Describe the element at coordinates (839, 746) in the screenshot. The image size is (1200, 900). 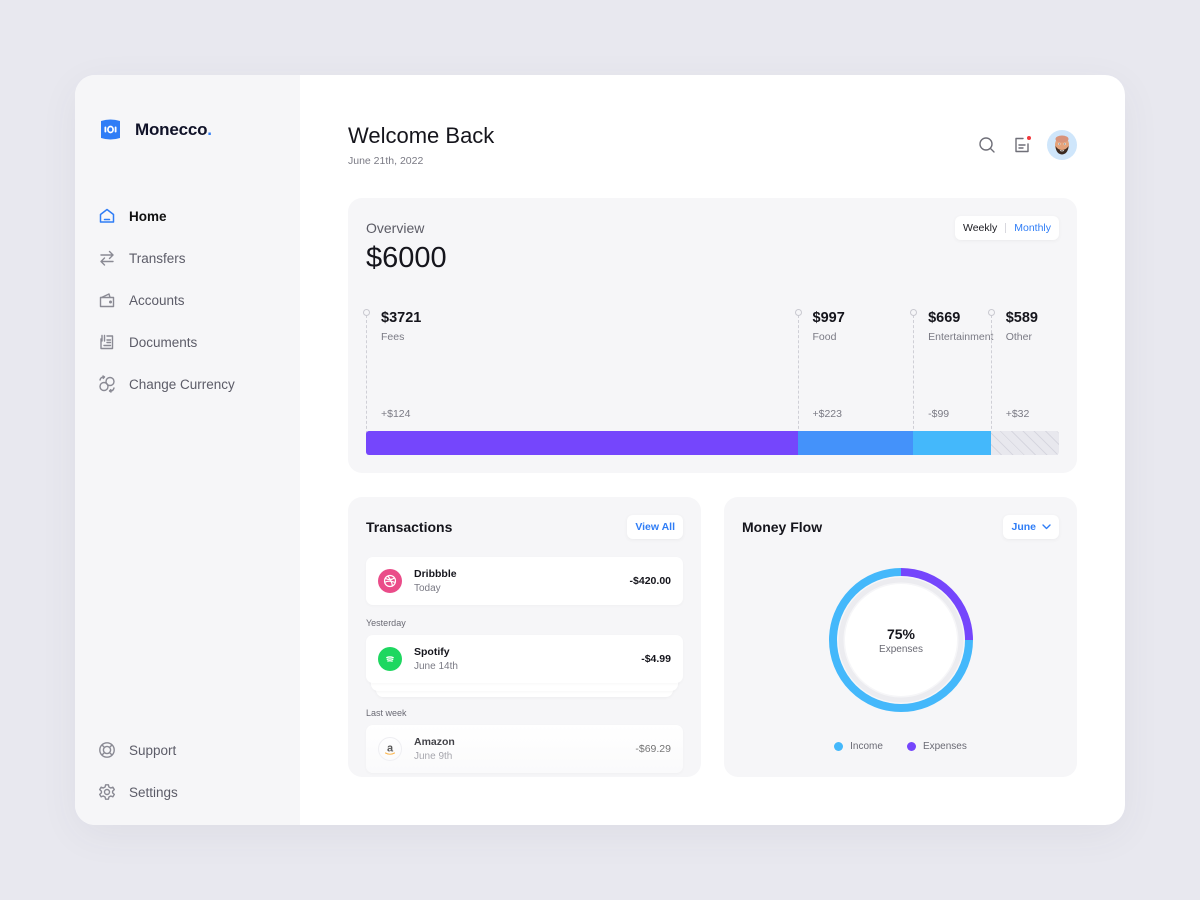
I see `legend-dot-income` at that location.